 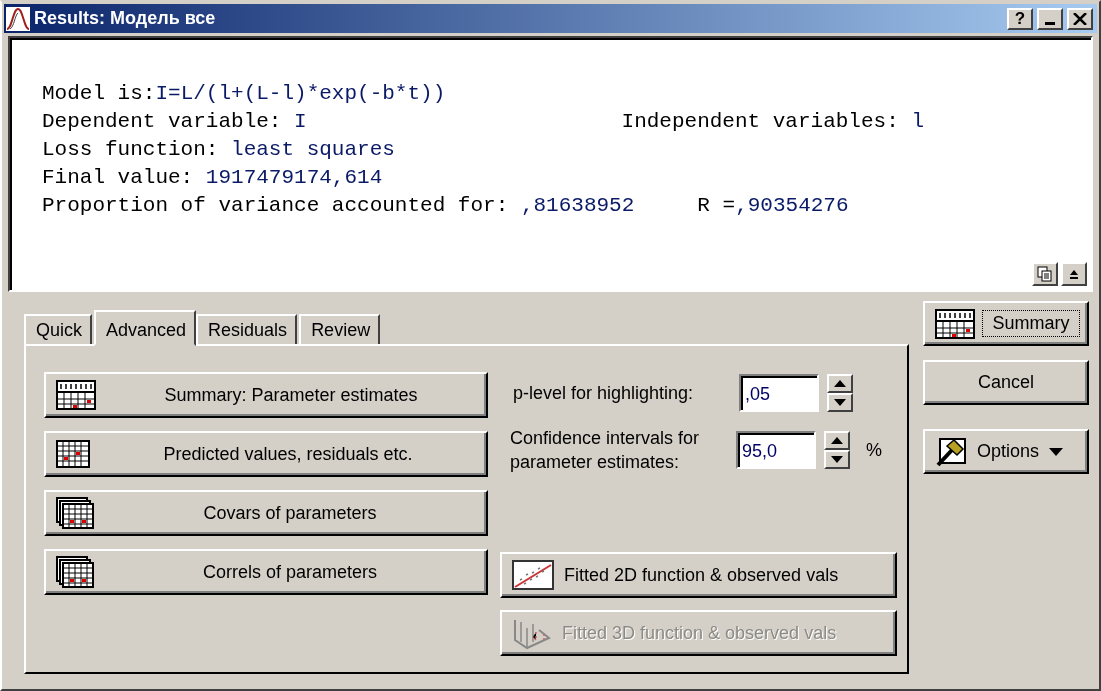 I want to click on output-text: Final value: 1917479174,614, so click(x=212, y=178).